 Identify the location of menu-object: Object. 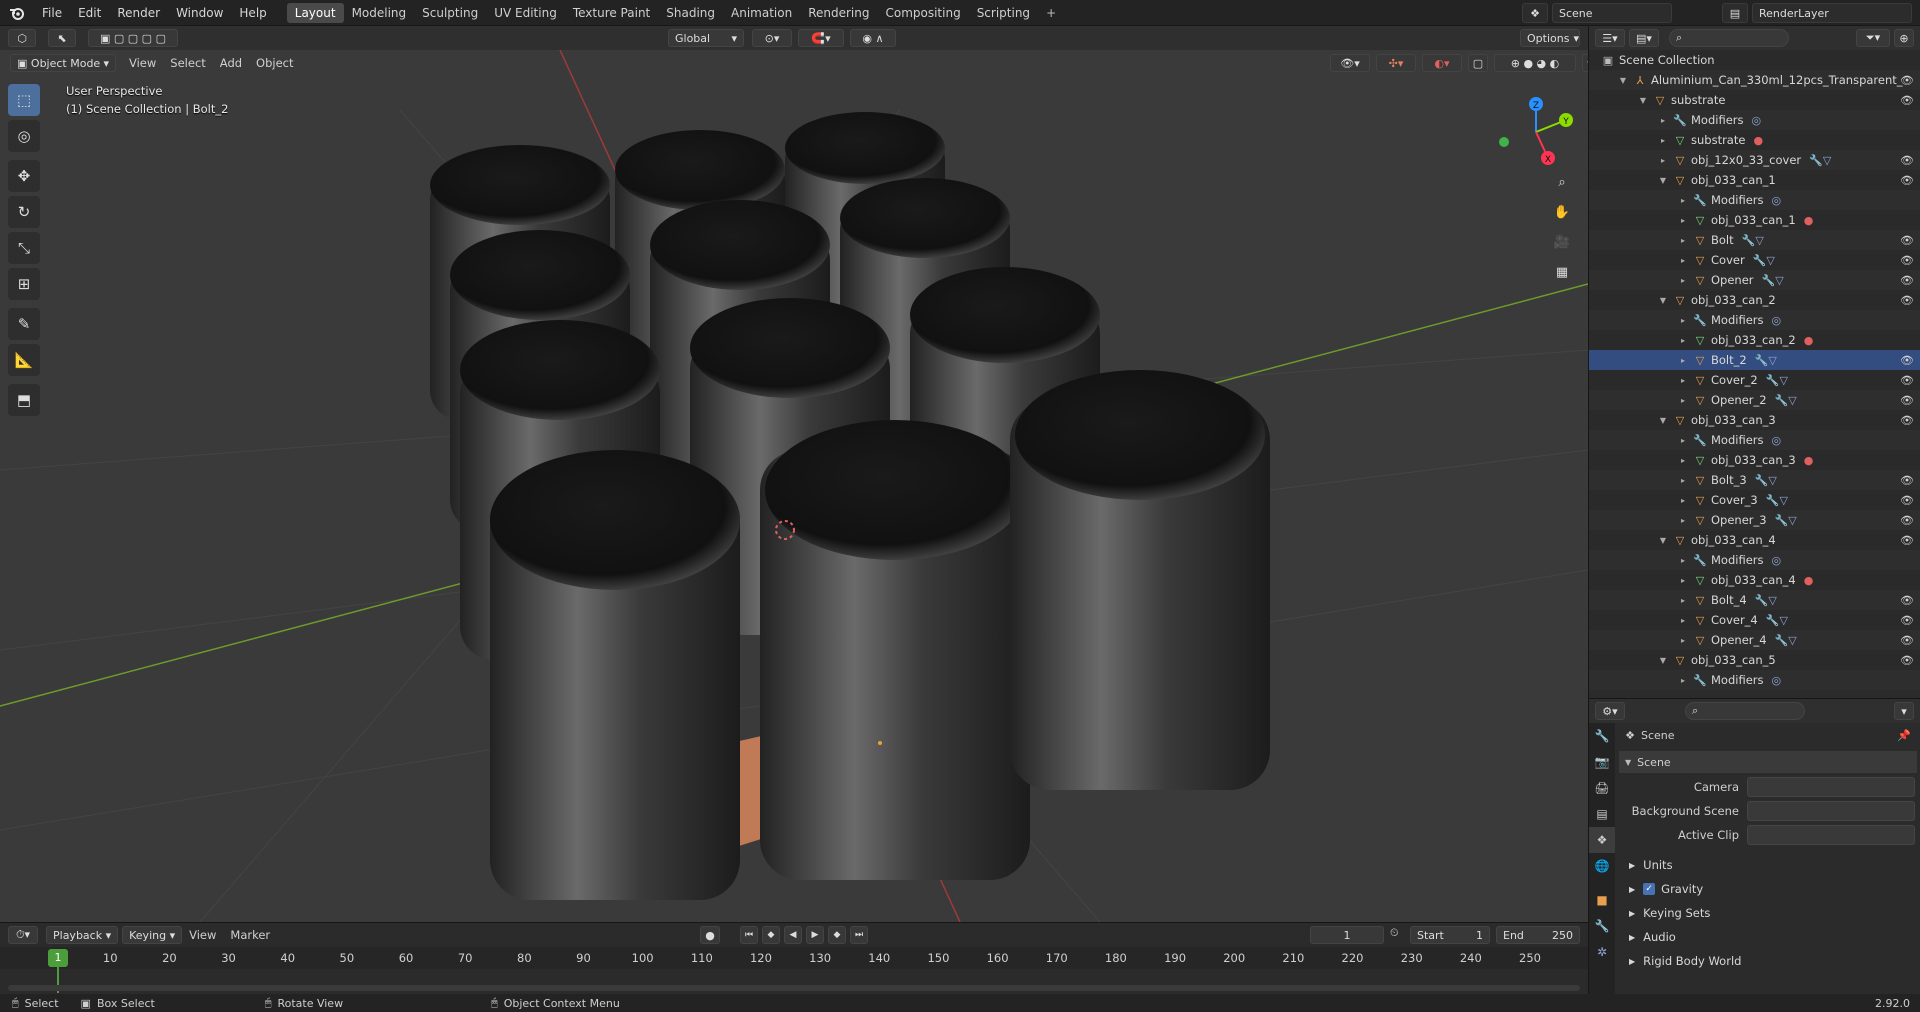
(274, 63).